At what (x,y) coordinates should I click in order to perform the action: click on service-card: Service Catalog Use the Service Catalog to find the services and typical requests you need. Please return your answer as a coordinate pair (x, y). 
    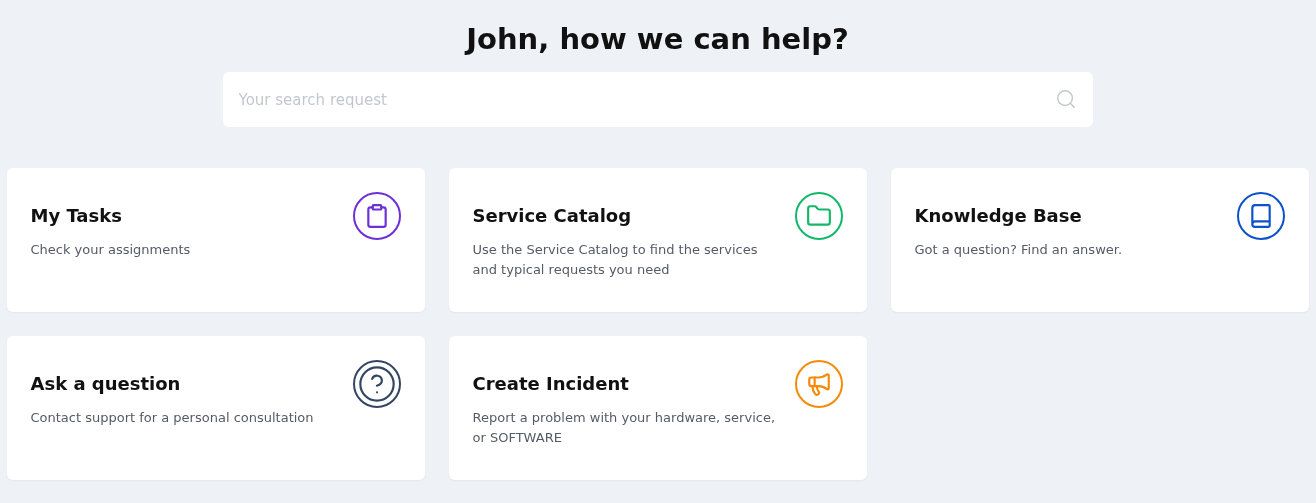
    Looking at the image, I should click on (657, 240).